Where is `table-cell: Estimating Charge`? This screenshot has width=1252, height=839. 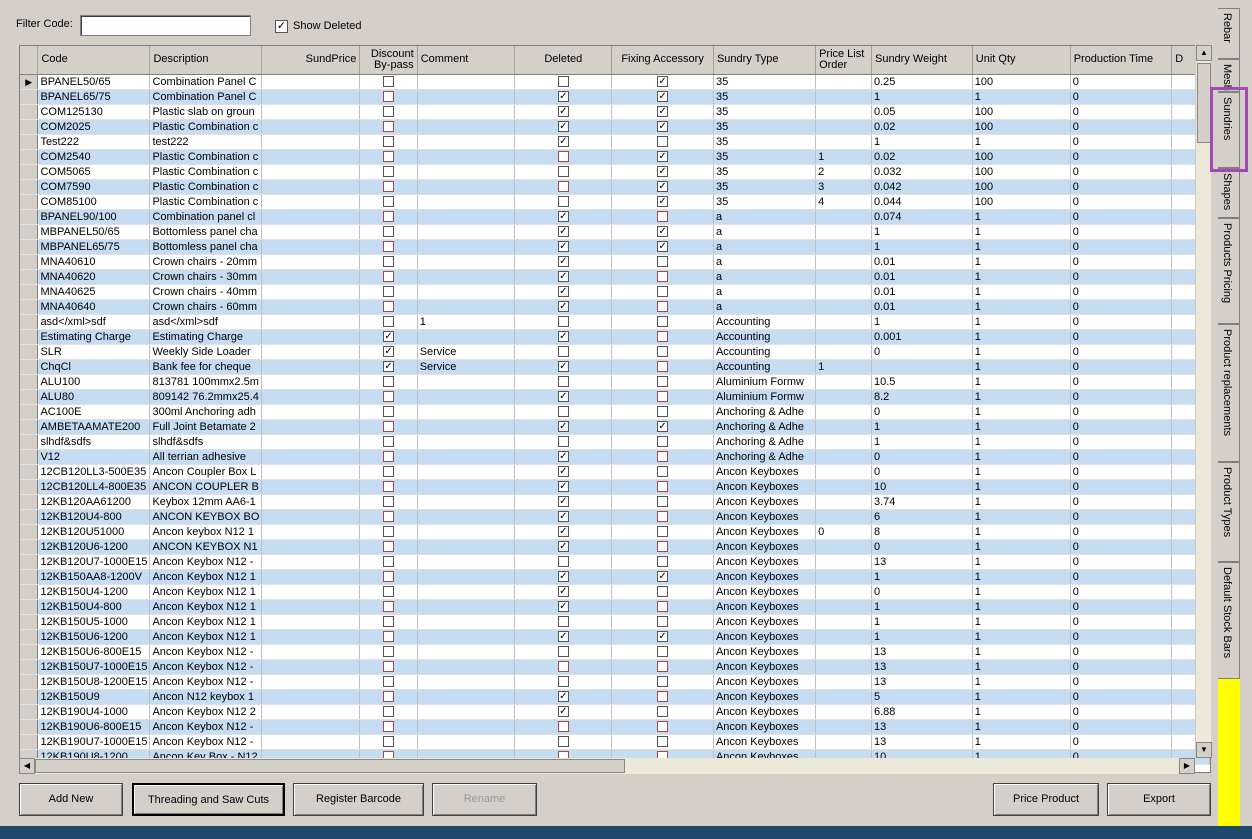
table-cell: Estimating Charge is located at coordinates (206, 337).